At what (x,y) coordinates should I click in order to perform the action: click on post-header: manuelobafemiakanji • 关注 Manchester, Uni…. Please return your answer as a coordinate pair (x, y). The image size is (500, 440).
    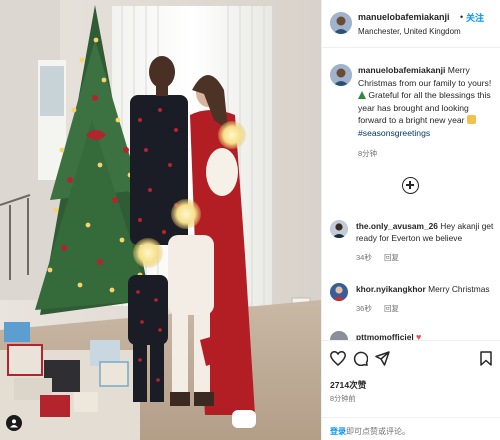
    Looking at the image, I should click on (411, 24).